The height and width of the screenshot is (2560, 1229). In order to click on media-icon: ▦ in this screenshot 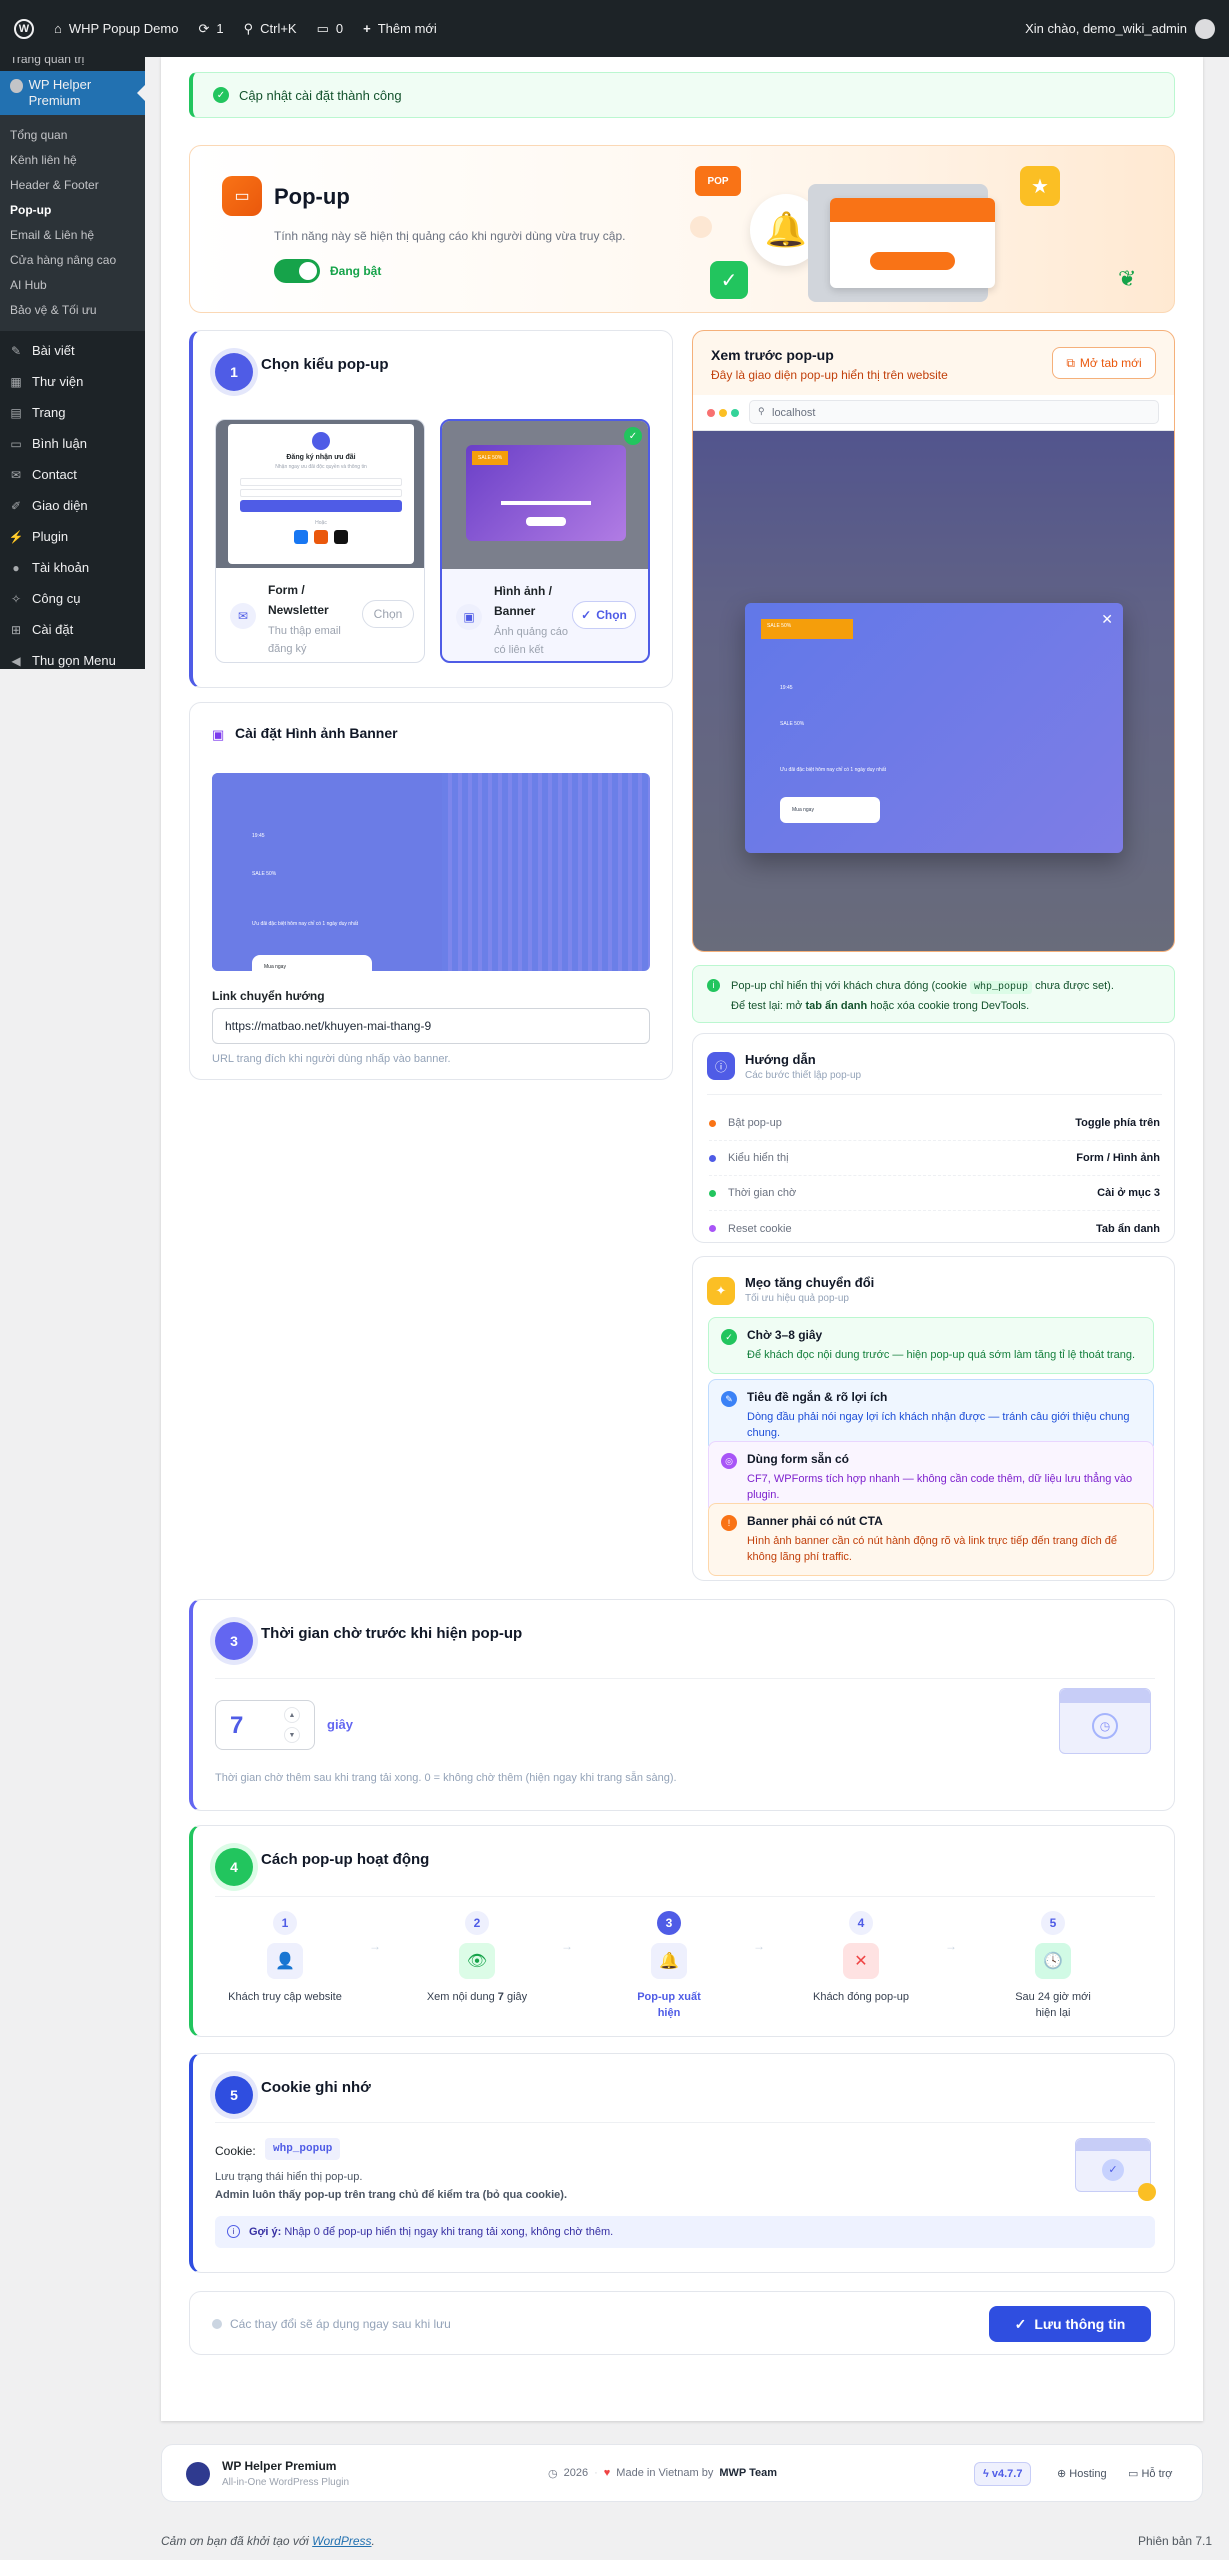, I will do `click(16, 381)`.